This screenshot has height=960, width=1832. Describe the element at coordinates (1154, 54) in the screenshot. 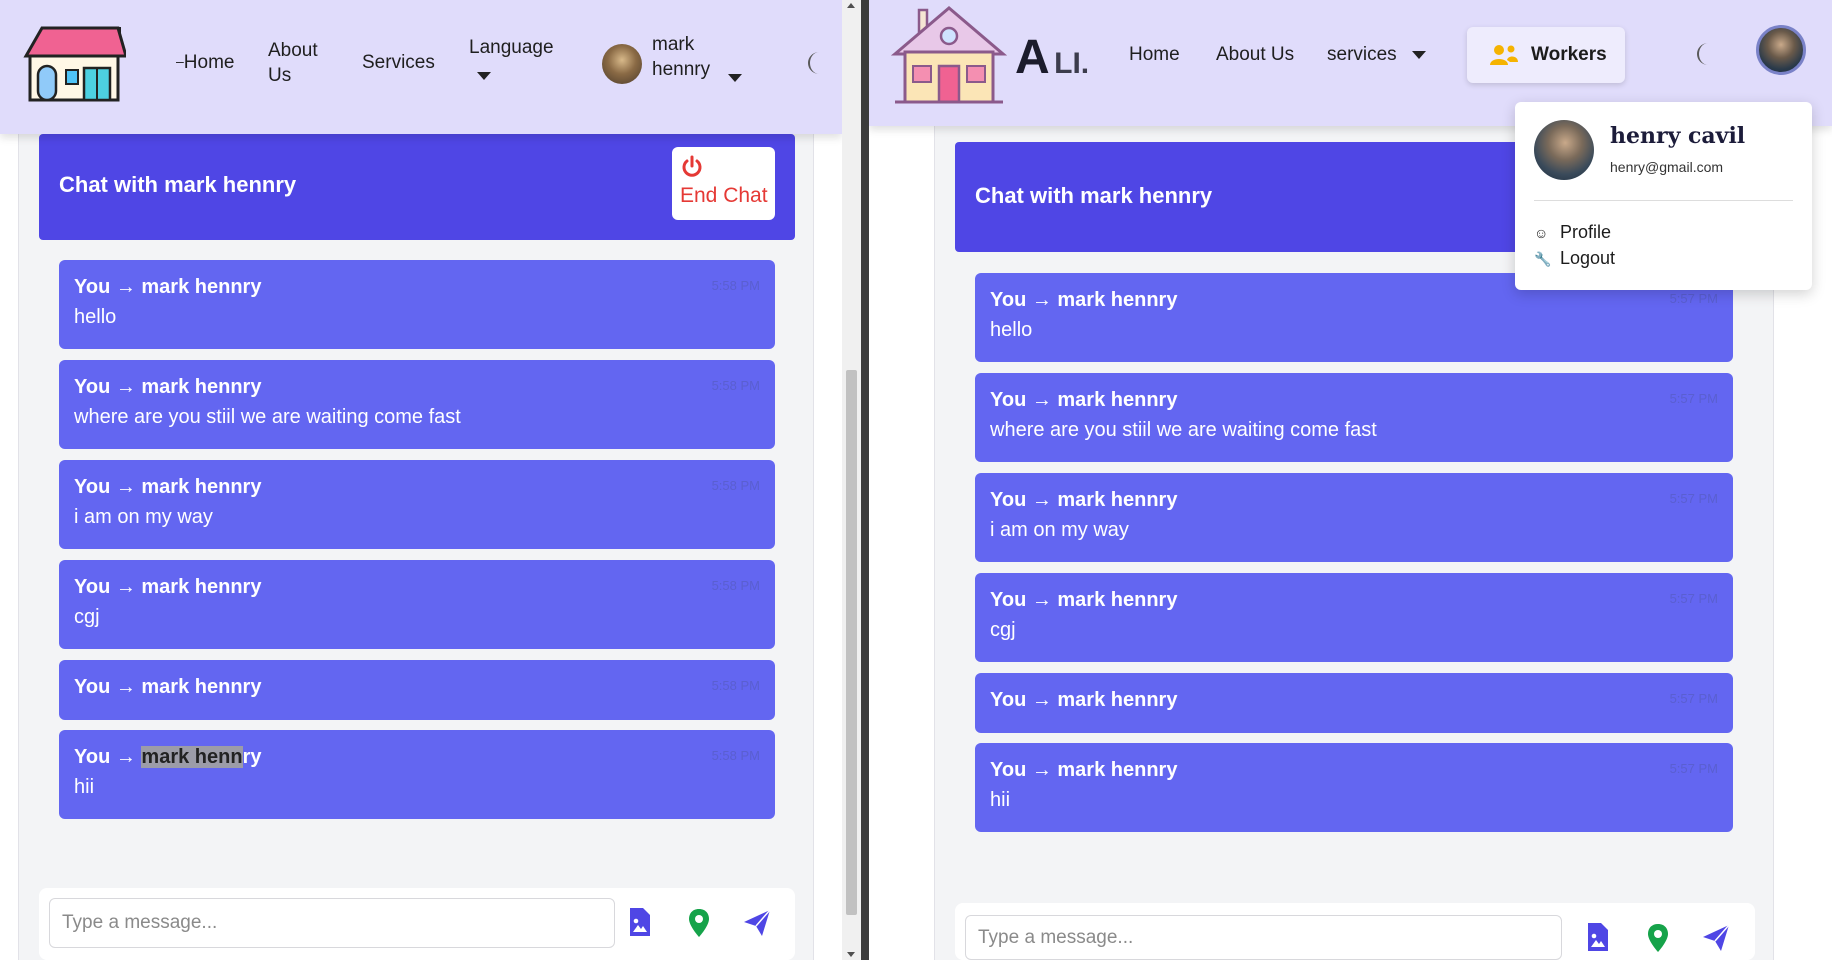

I see `nav-home-link: Home` at that location.